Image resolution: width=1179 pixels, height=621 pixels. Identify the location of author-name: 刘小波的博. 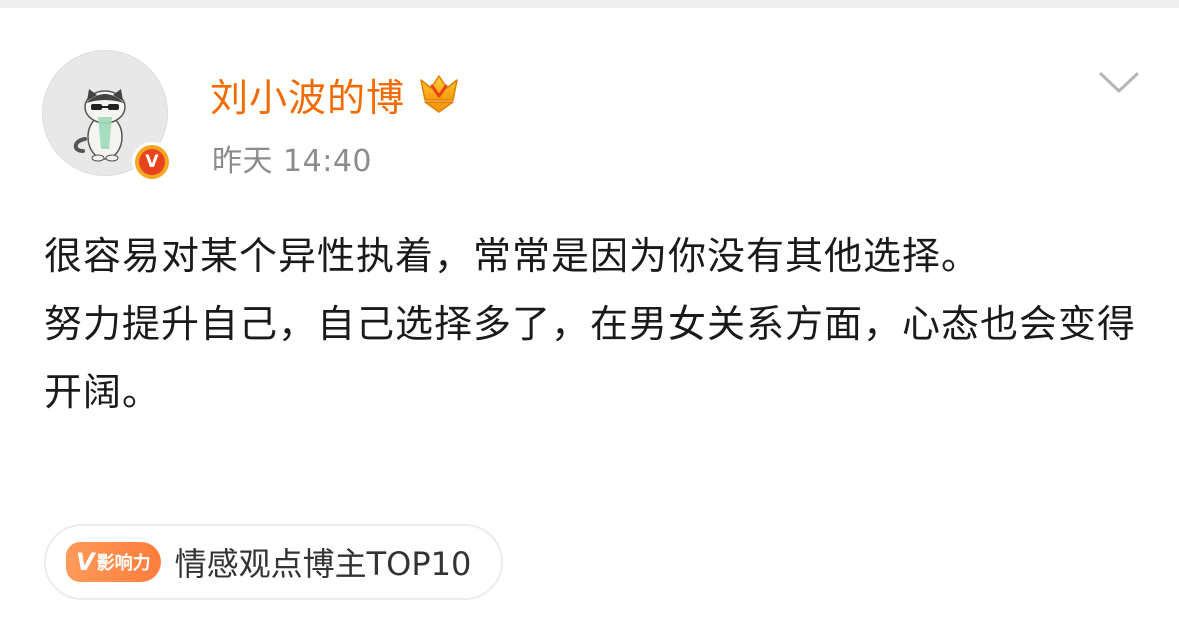
(307, 94).